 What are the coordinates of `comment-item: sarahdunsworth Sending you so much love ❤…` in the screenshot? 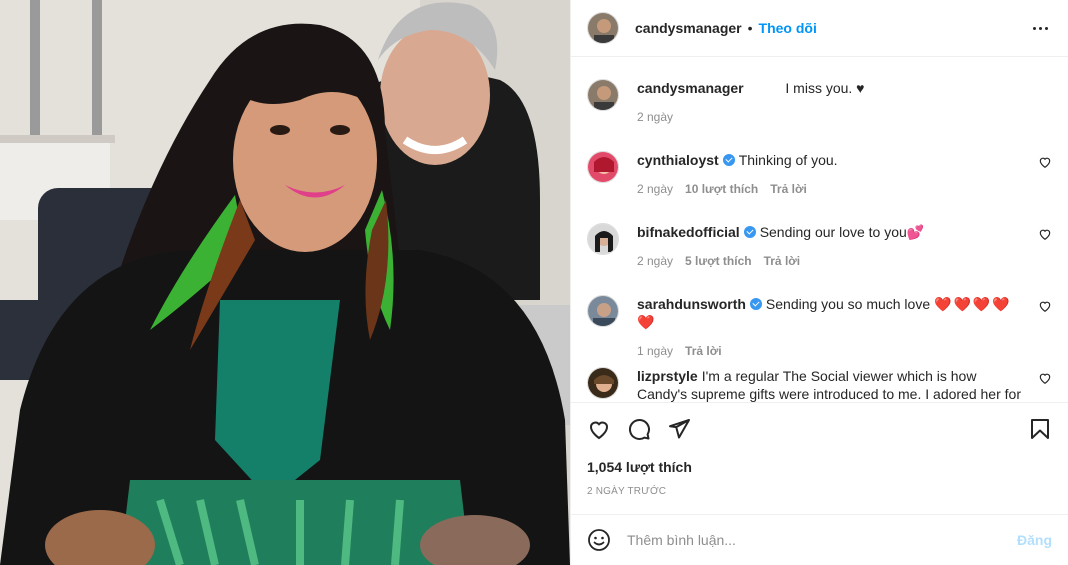 It's located at (819, 326).